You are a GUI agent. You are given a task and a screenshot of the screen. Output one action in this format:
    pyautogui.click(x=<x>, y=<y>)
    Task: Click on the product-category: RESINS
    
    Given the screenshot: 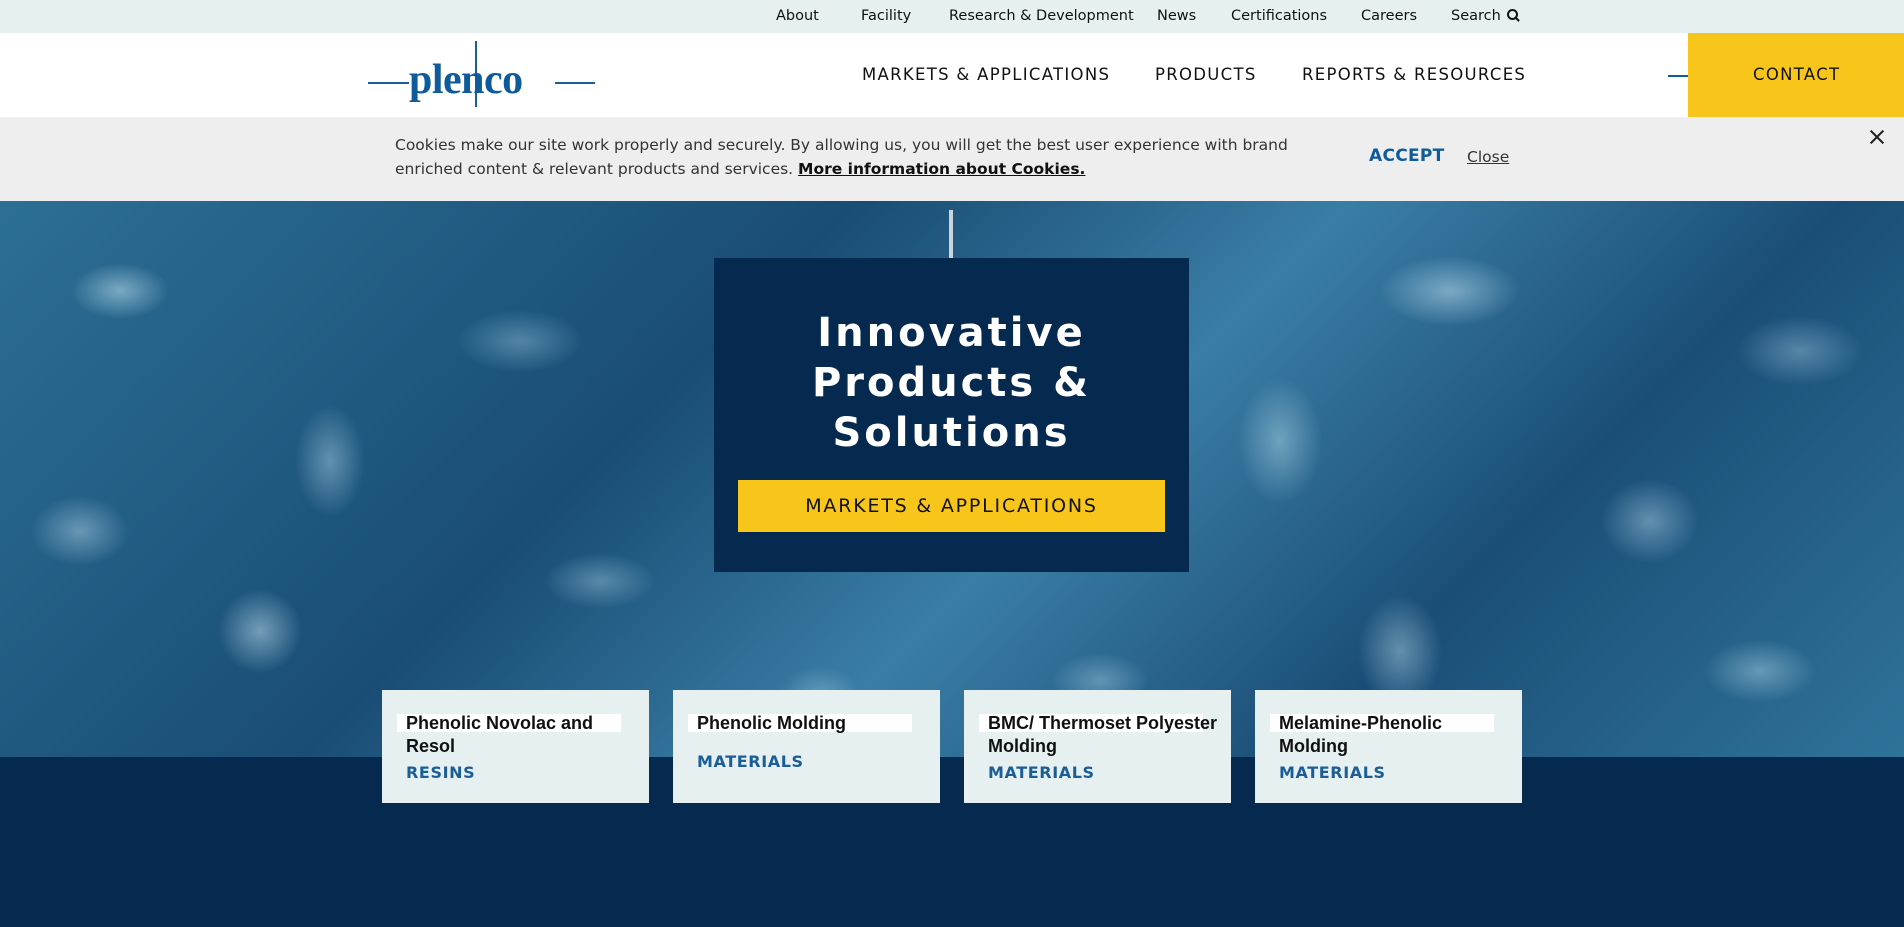 What is the action you would take?
    pyautogui.click(x=441, y=772)
    